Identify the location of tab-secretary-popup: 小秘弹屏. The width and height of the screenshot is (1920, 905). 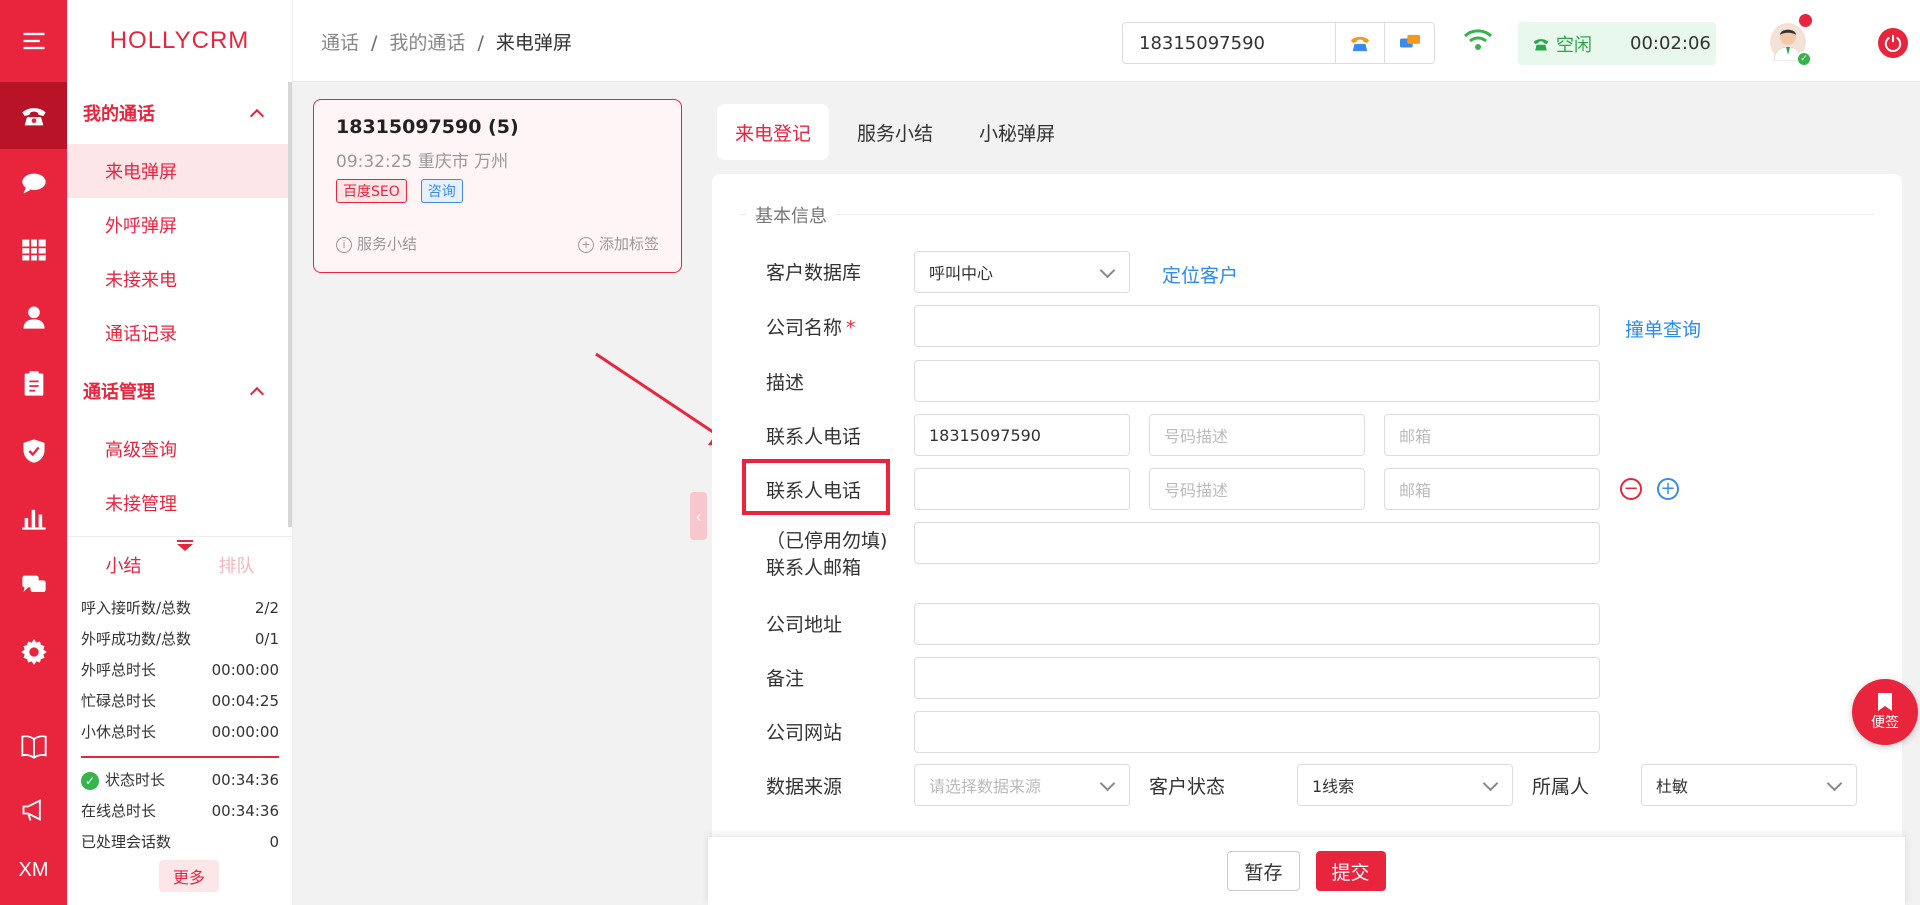
(1017, 132).